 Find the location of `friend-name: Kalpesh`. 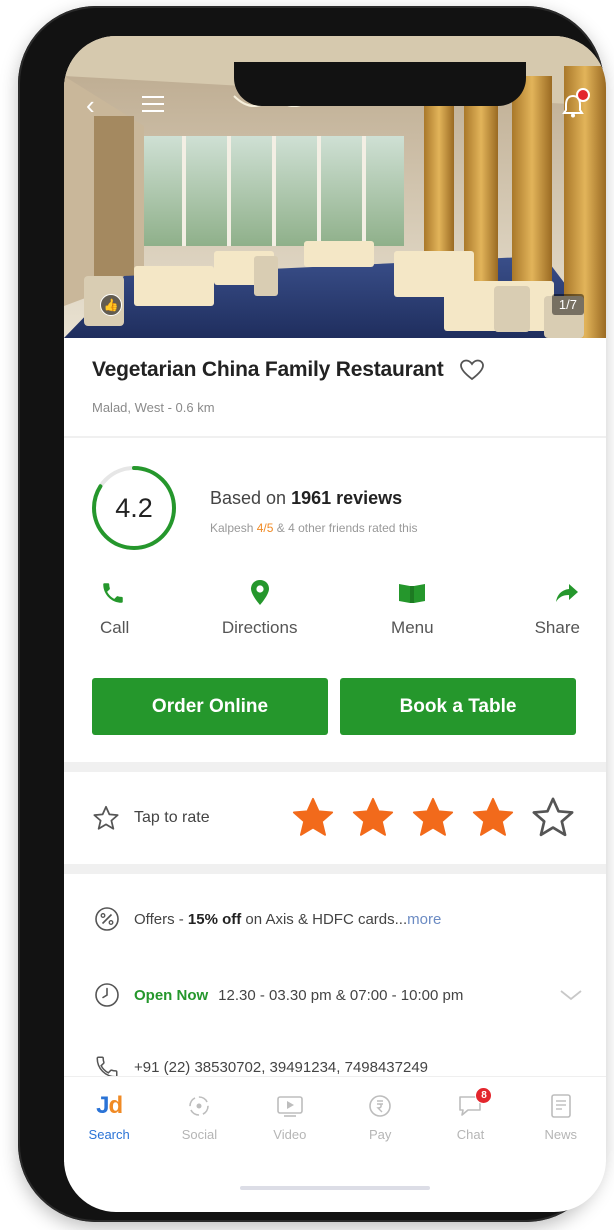

friend-name: Kalpesh is located at coordinates (232, 528).